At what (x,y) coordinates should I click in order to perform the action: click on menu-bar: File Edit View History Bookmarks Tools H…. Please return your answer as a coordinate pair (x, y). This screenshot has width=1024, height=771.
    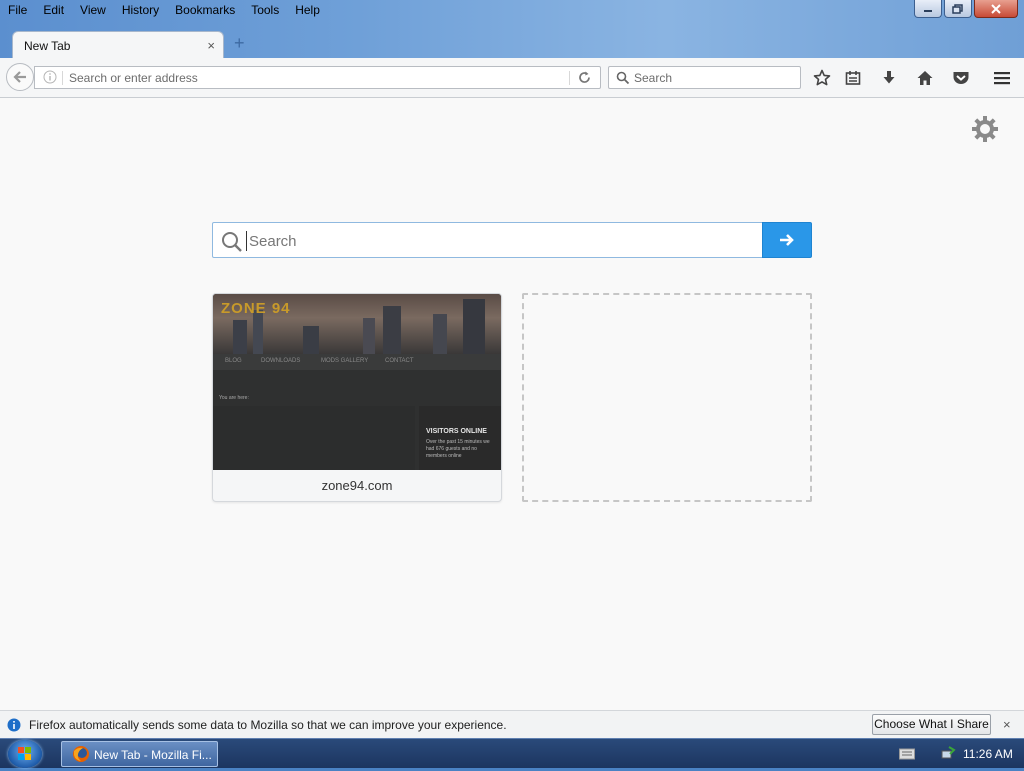
    Looking at the image, I should click on (164, 10).